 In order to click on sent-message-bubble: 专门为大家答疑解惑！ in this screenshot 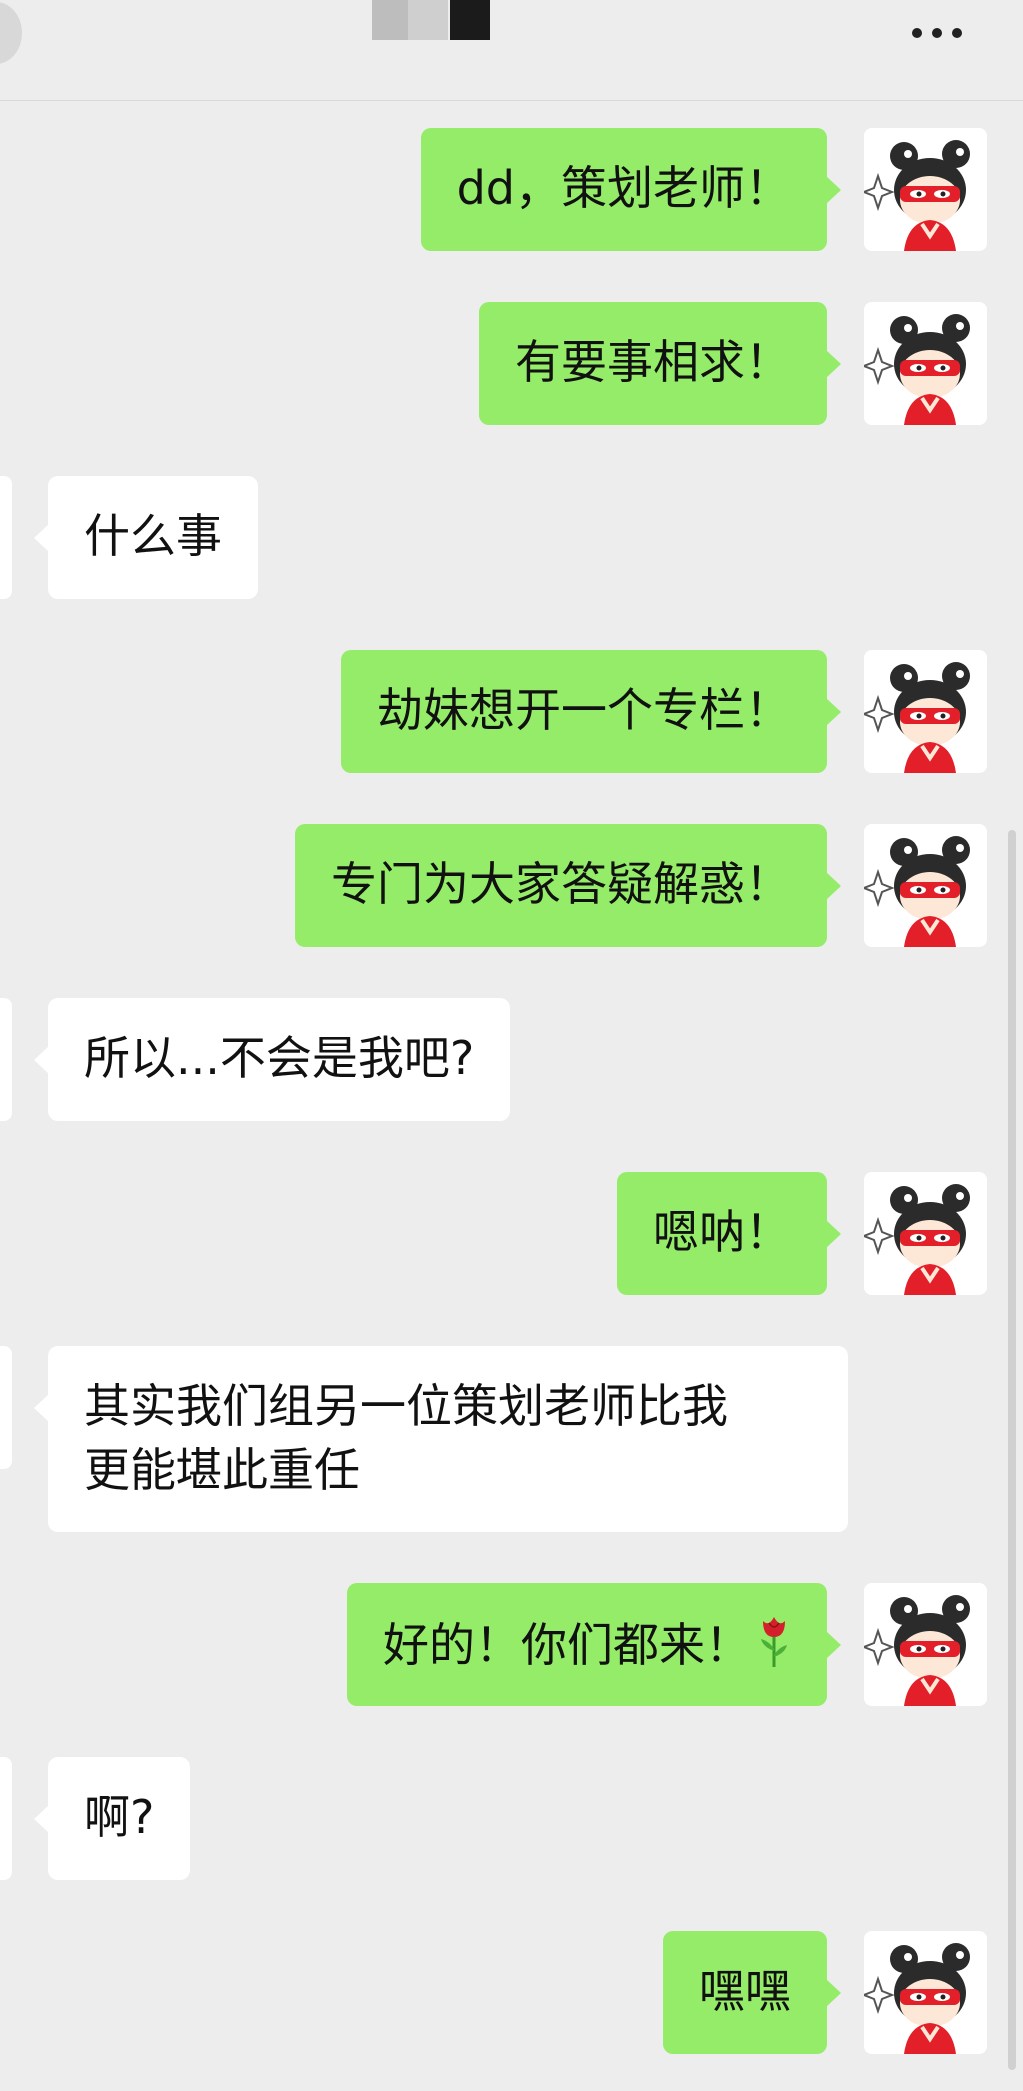, I will do `click(568, 885)`.